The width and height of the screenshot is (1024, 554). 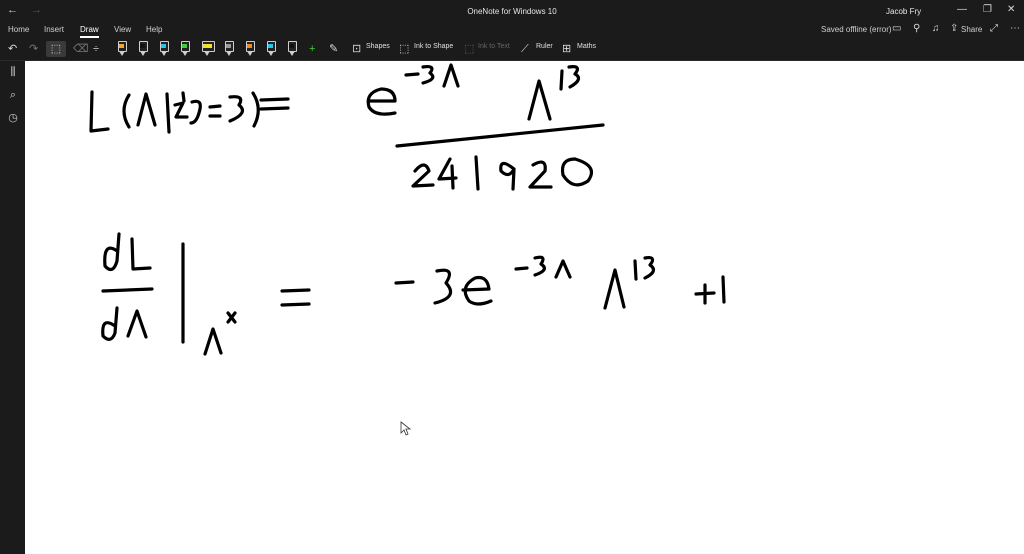 What do you see at coordinates (54, 29) in the screenshot?
I see `tab-insert: Insert` at bounding box center [54, 29].